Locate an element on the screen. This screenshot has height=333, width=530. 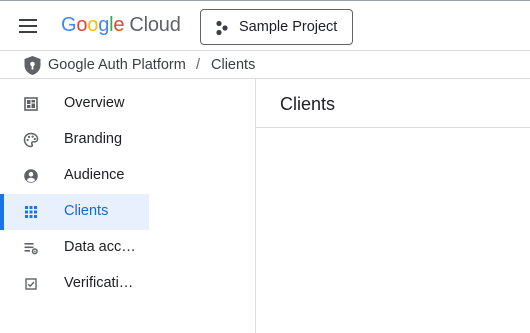
palette-icon is located at coordinates (31, 140).